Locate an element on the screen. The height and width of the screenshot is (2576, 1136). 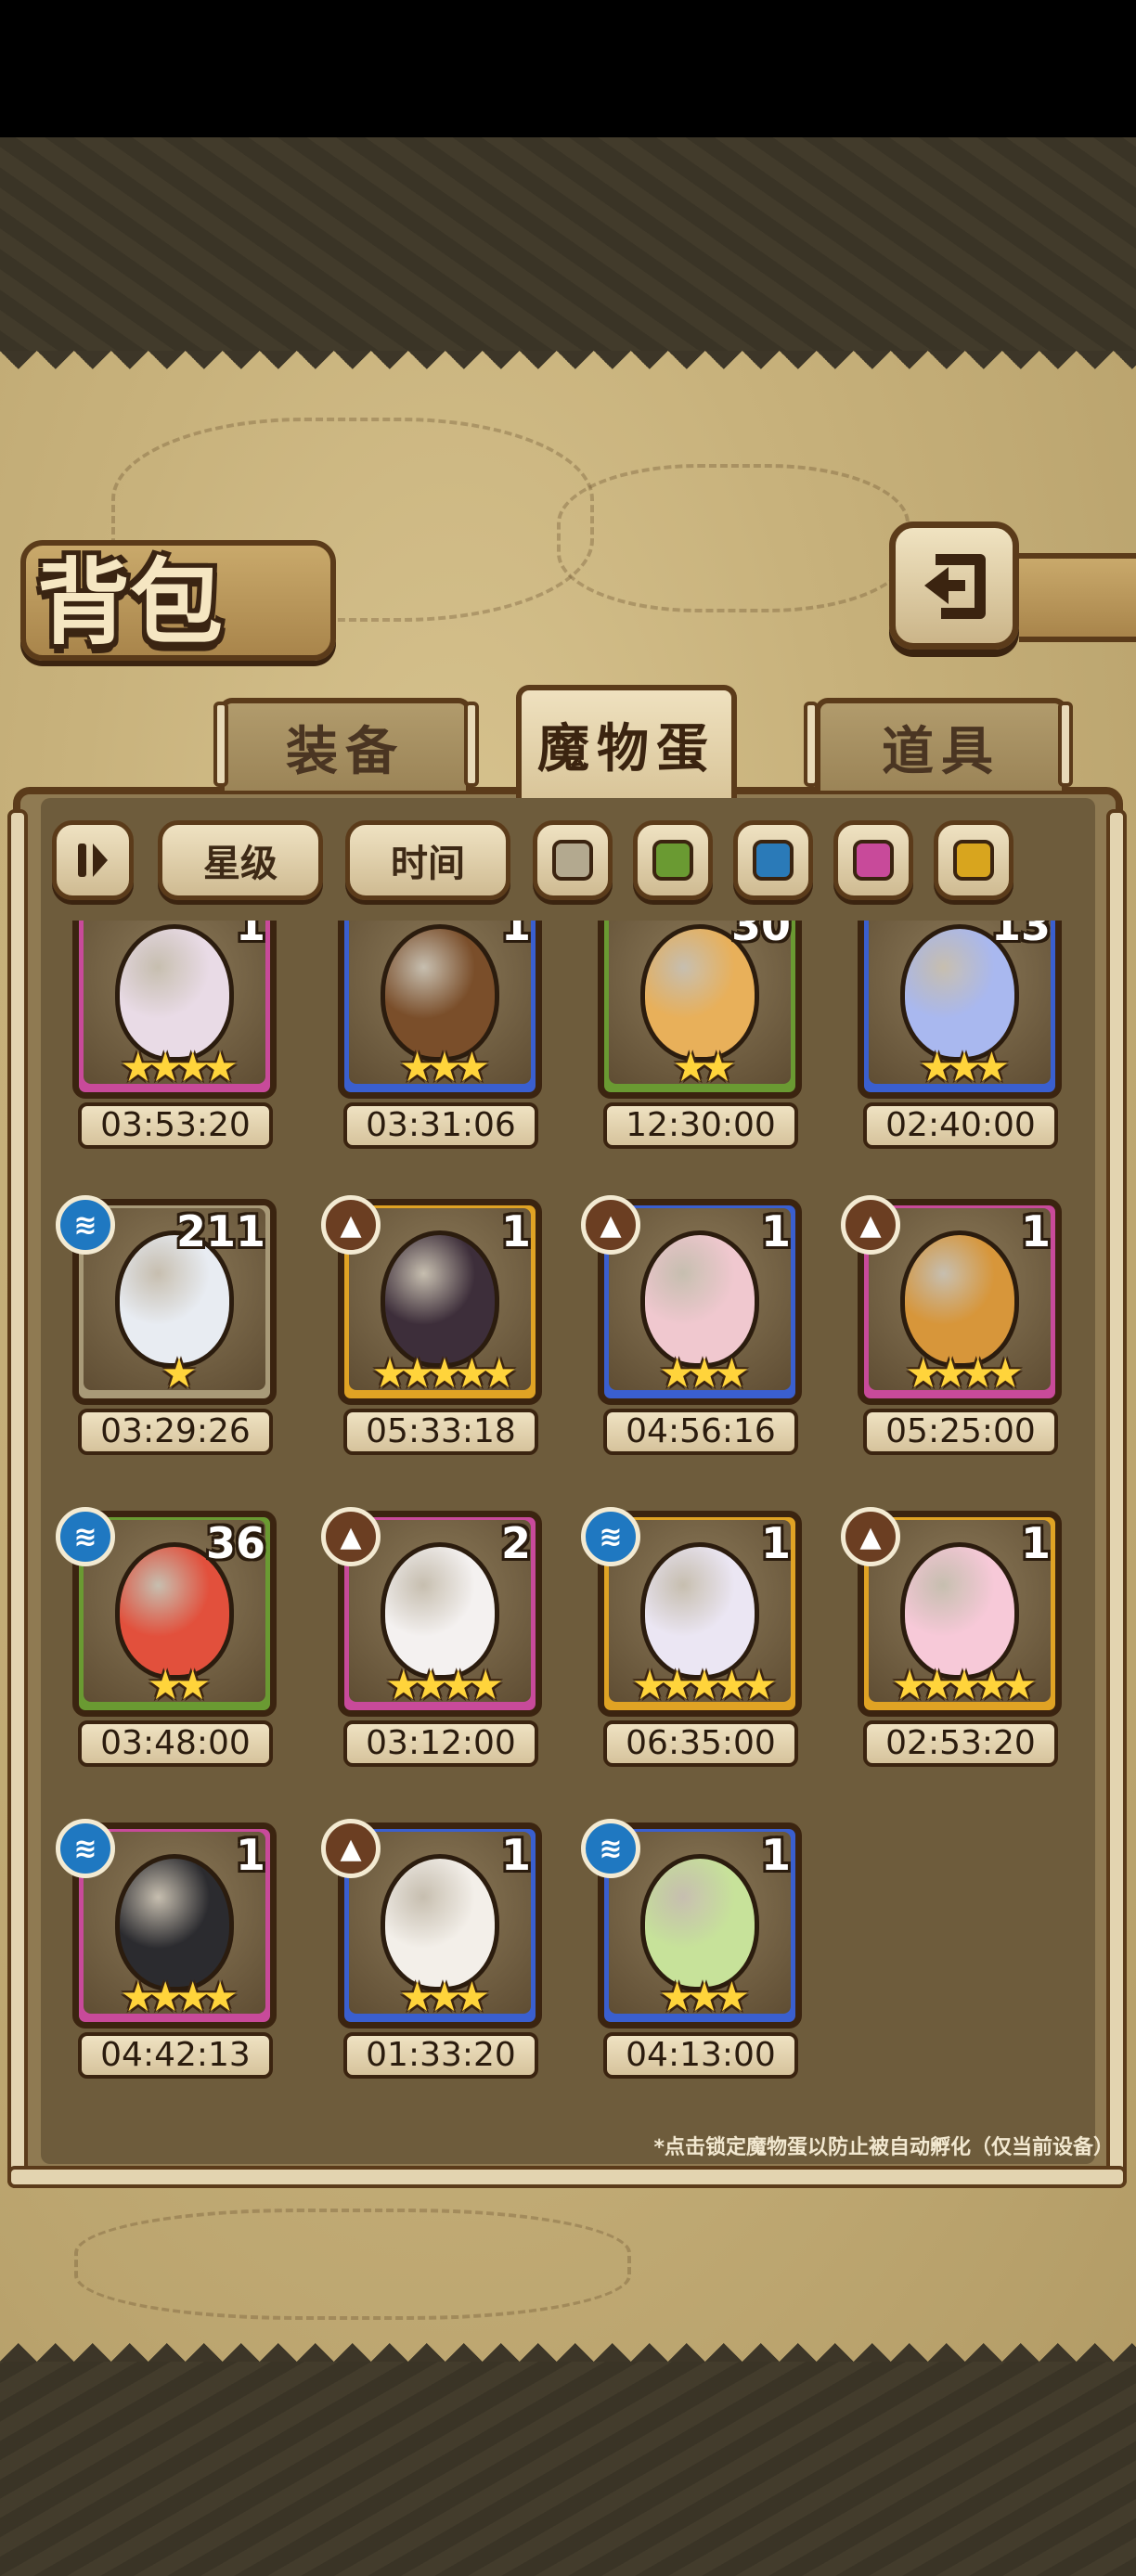
hatch-timer: 06:35:00 is located at coordinates (700, 1744).